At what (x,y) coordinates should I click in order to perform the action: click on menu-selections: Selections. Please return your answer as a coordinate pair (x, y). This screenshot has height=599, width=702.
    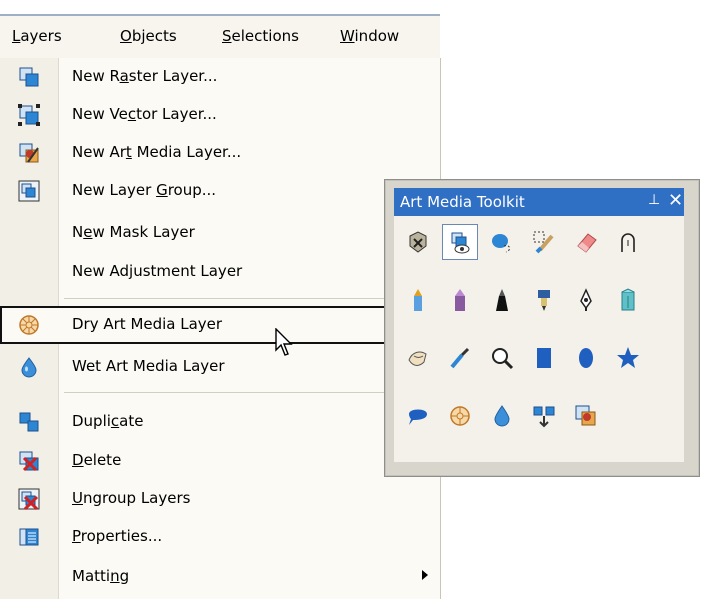
    Looking at the image, I should click on (260, 36).